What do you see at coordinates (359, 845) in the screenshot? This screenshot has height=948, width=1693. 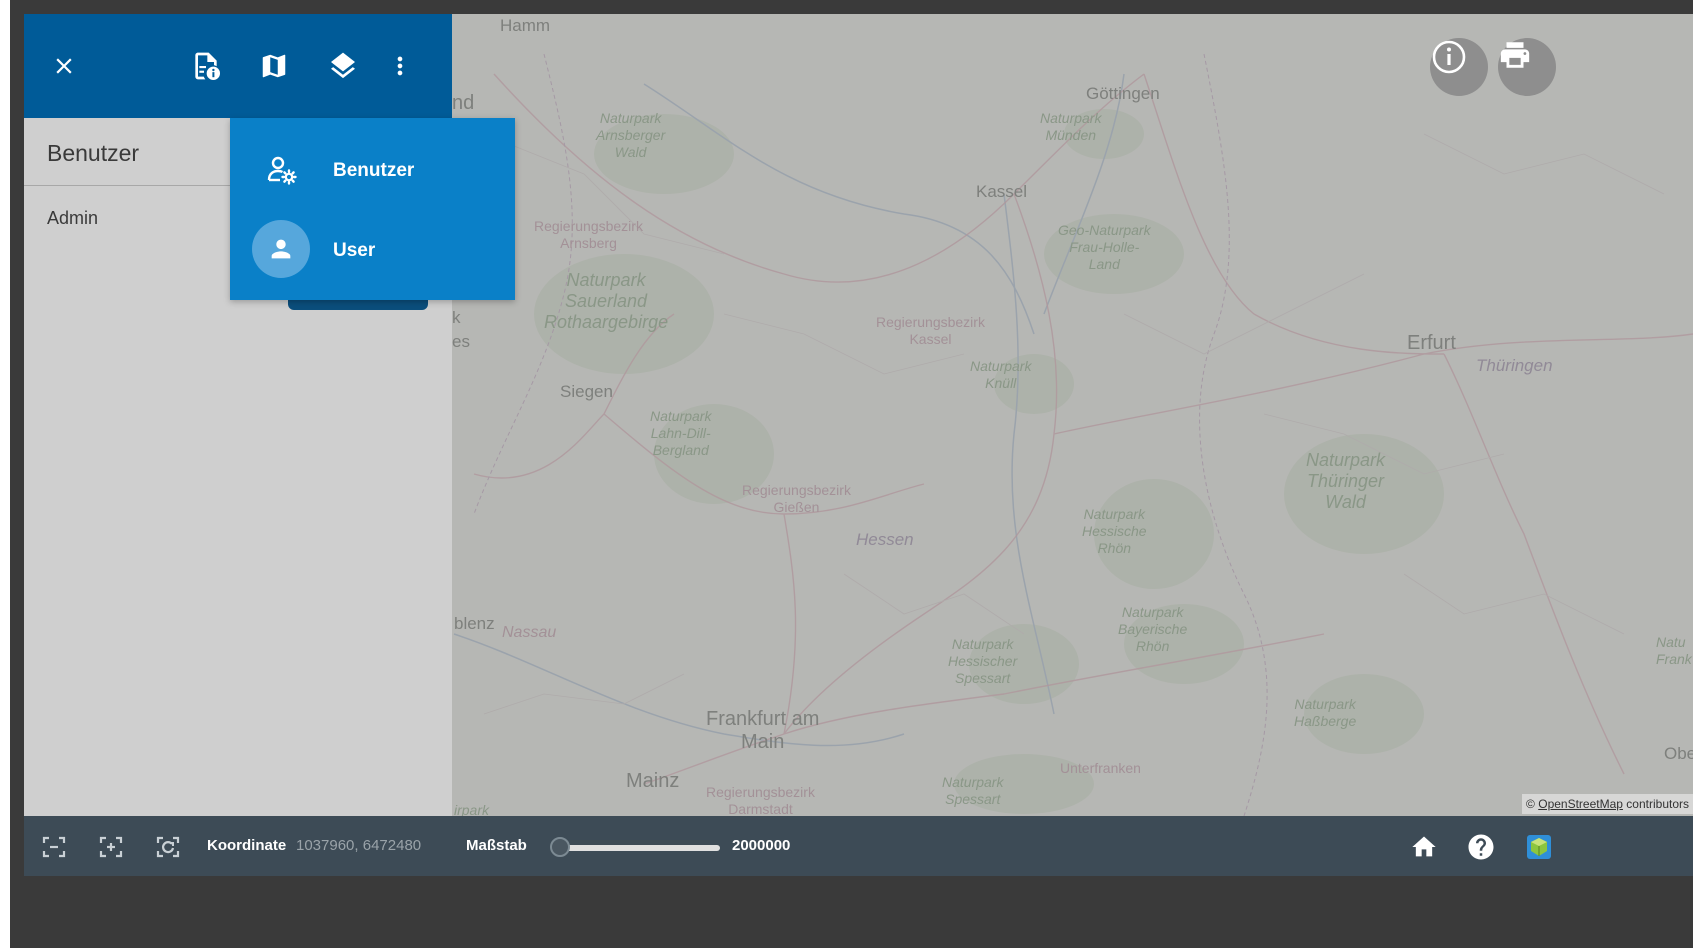 I see `coordinate-value: 1037960, 6472480` at bounding box center [359, 845].